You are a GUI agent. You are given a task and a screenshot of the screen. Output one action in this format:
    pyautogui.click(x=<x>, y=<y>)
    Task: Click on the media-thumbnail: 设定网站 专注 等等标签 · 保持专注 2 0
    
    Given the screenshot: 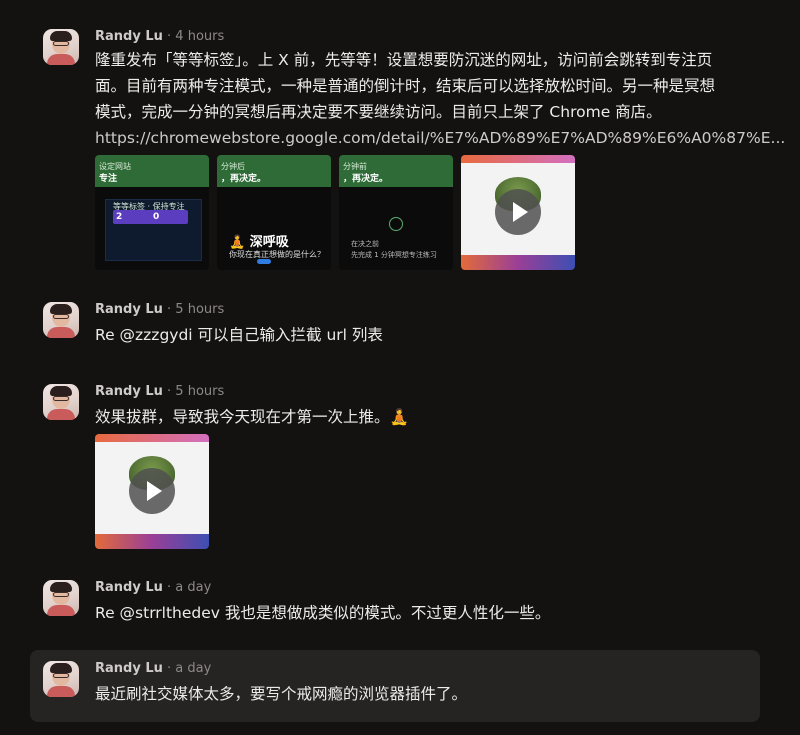 What is the action you would take?
    pyautogui.click(x=152, y=212)
    